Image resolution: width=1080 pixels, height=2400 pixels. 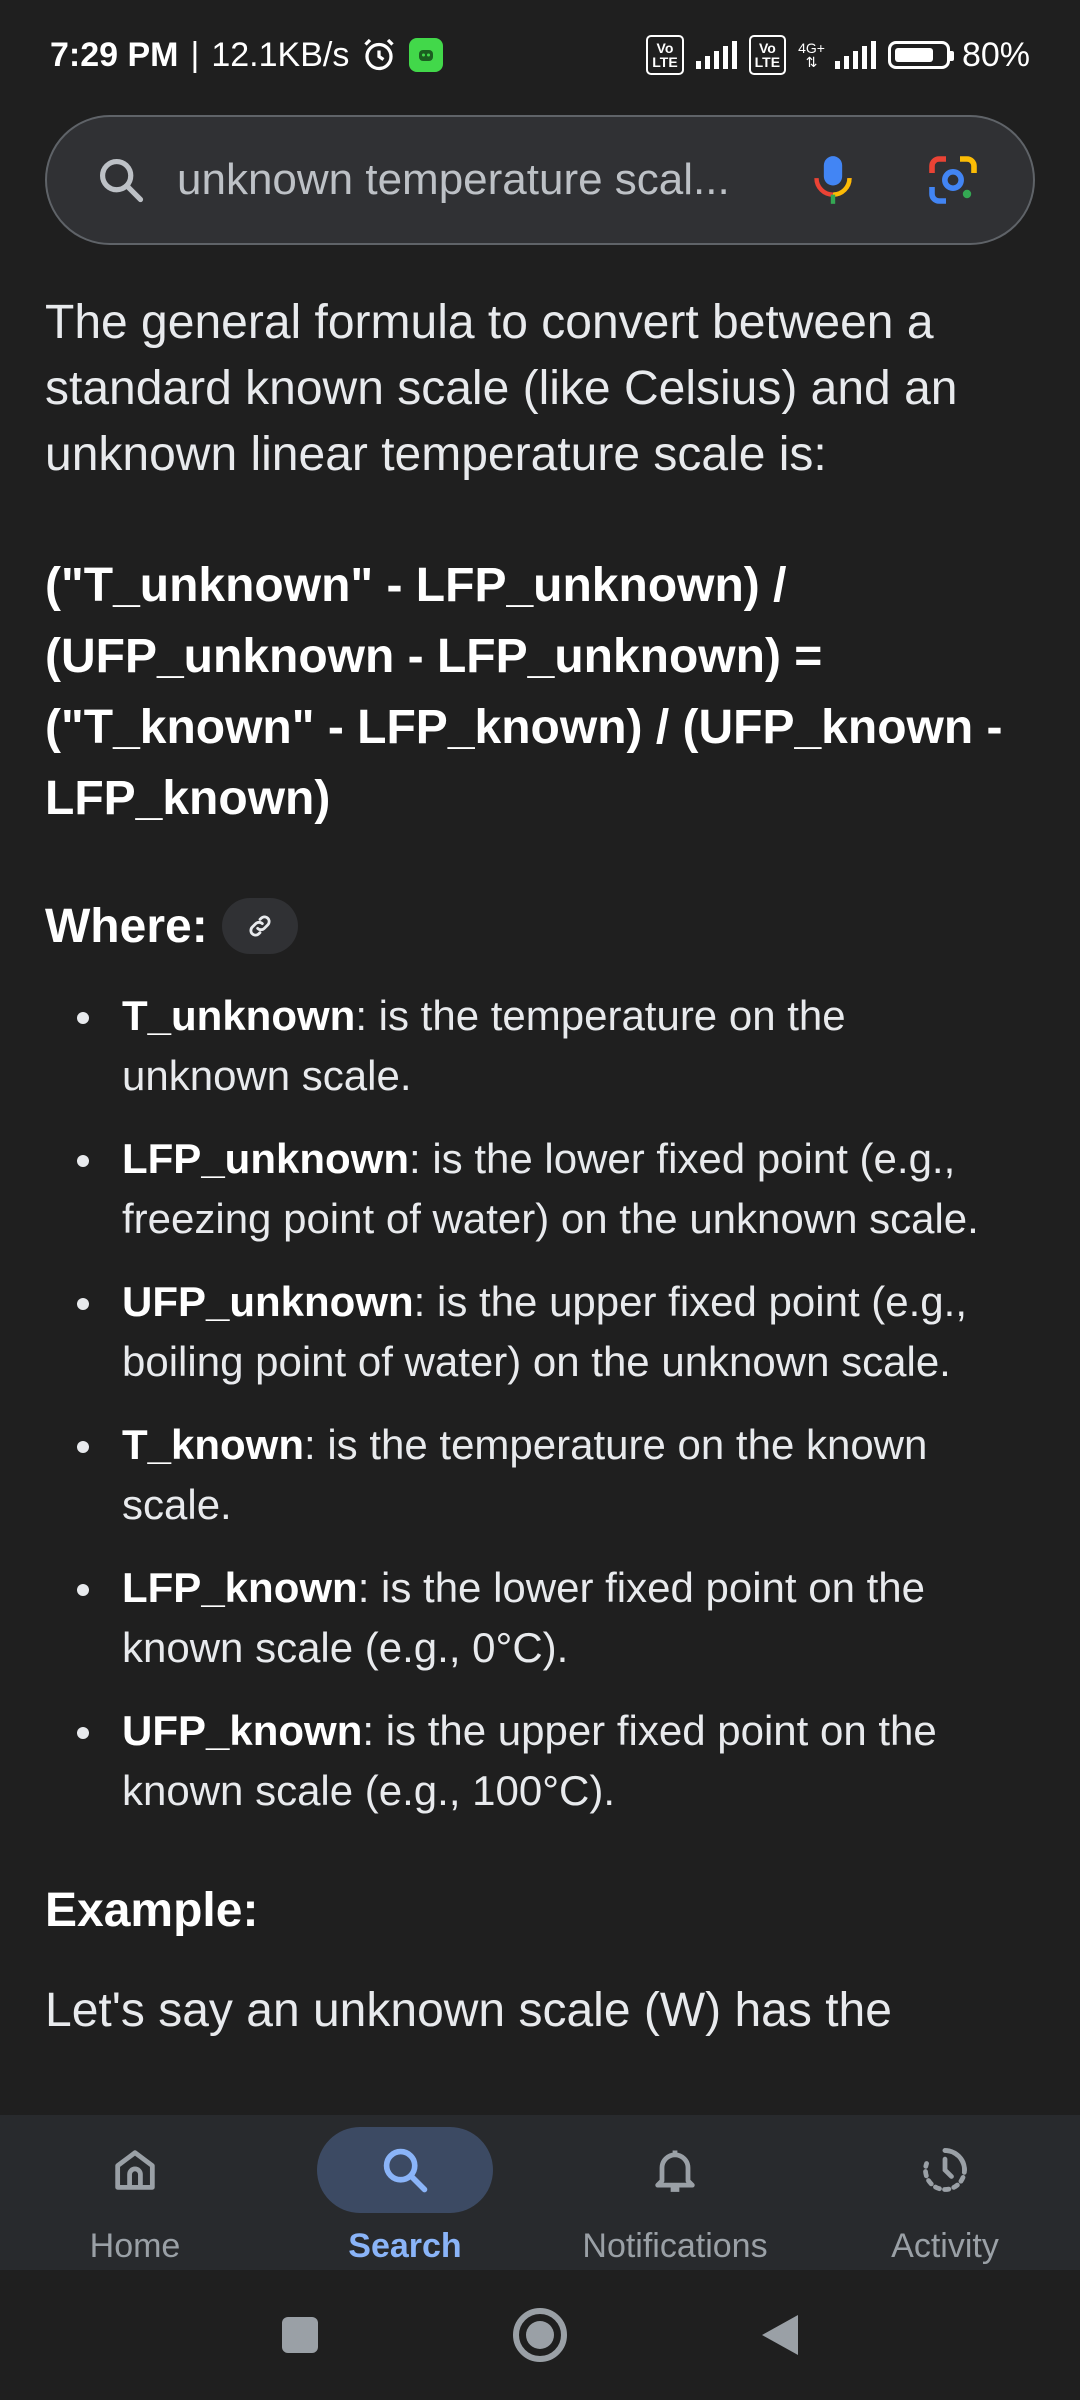 What do you see at coordinates (268, 1301) in the screenshot?
I see `definition-term: UFP_unknown` at bounding box center [268, 1301].